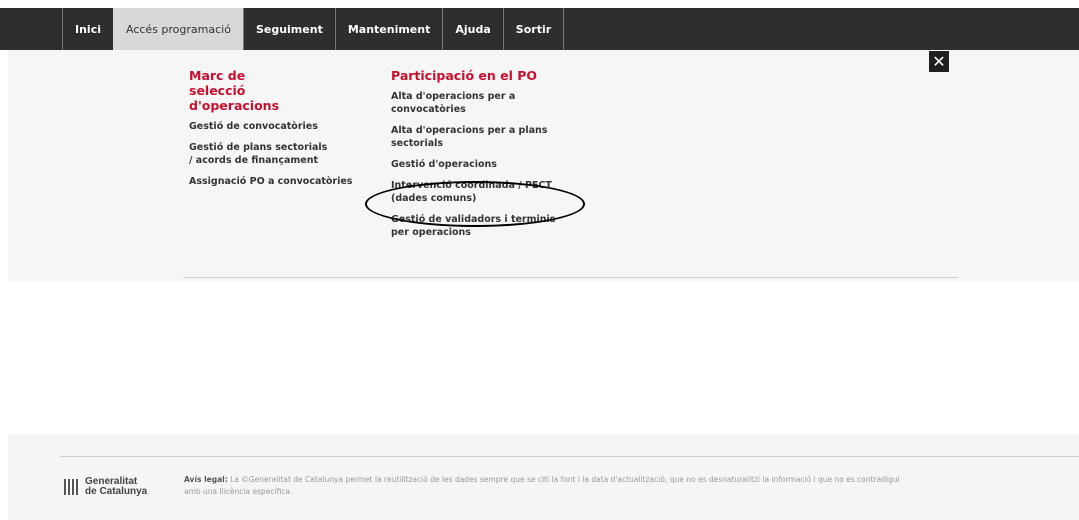 This screenshot has width=1079, height=520. Describe the element at coordinates (72, 487) in the screenshot. I see `generalitat-emblem-icon` at that location.